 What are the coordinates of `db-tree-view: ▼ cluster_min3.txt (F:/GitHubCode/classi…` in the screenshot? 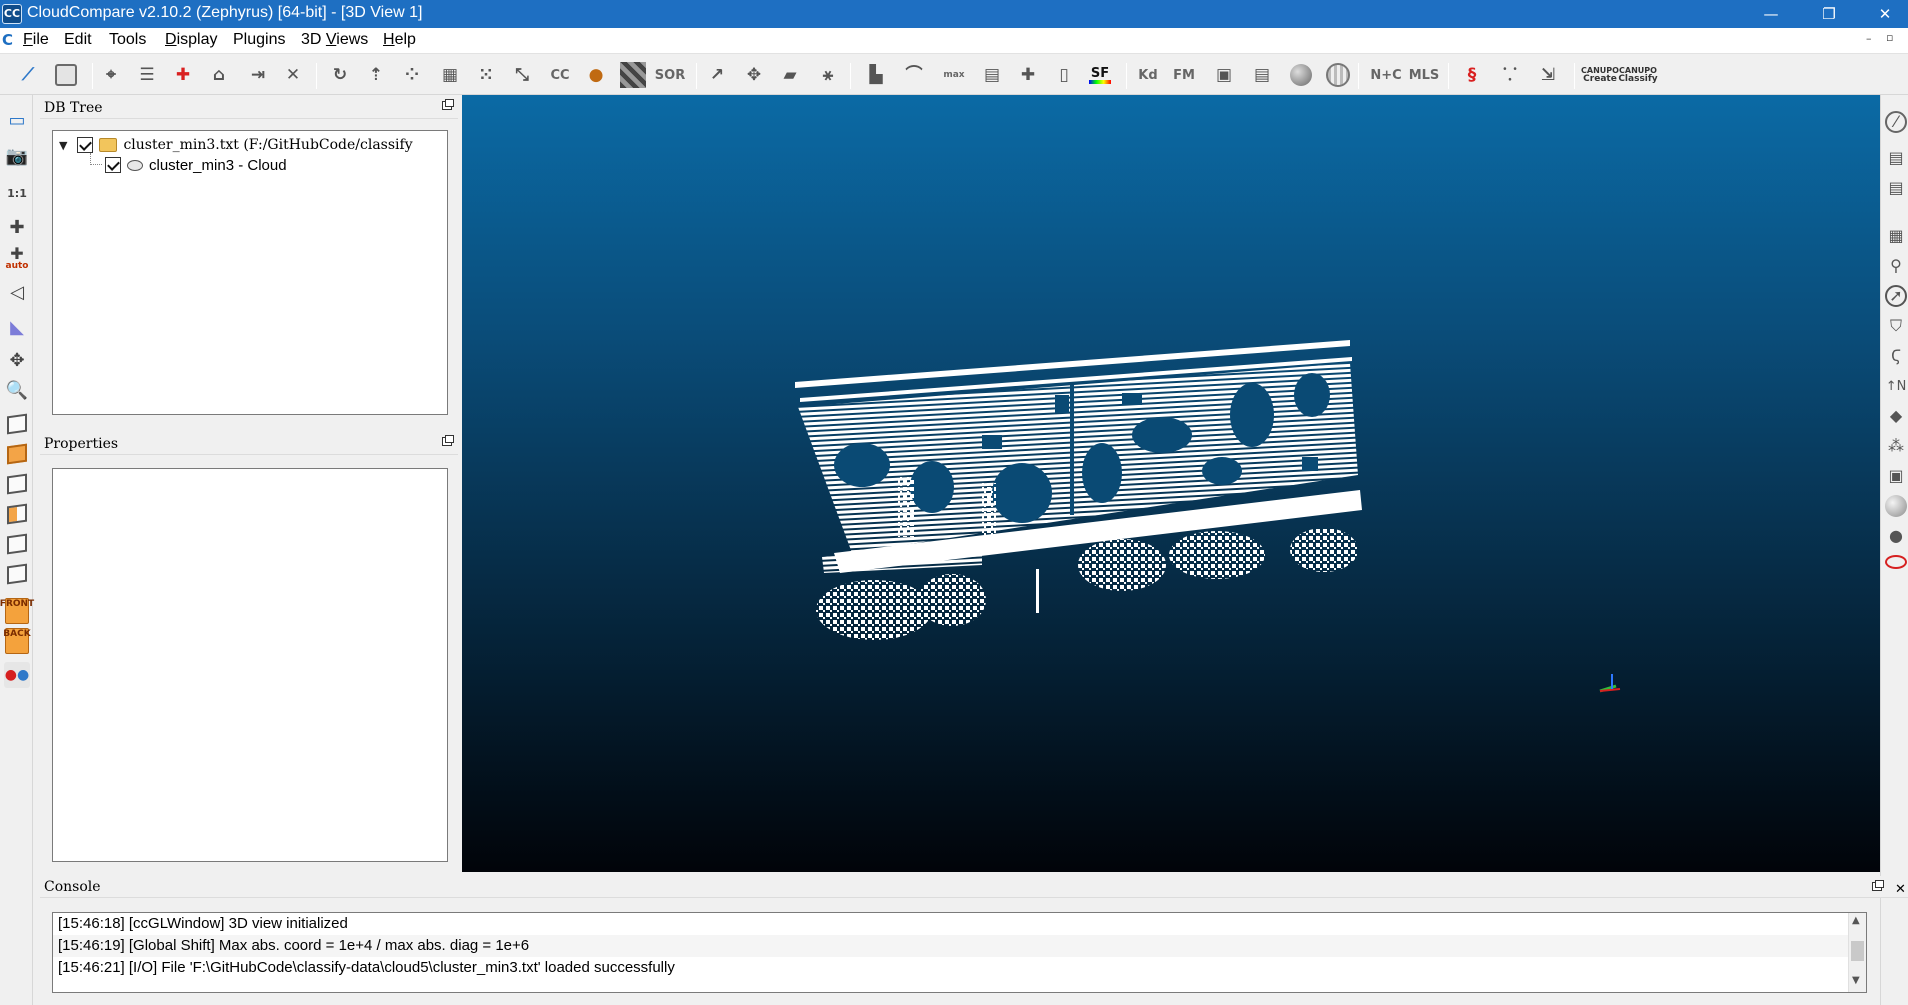 It's located at (250, 272).